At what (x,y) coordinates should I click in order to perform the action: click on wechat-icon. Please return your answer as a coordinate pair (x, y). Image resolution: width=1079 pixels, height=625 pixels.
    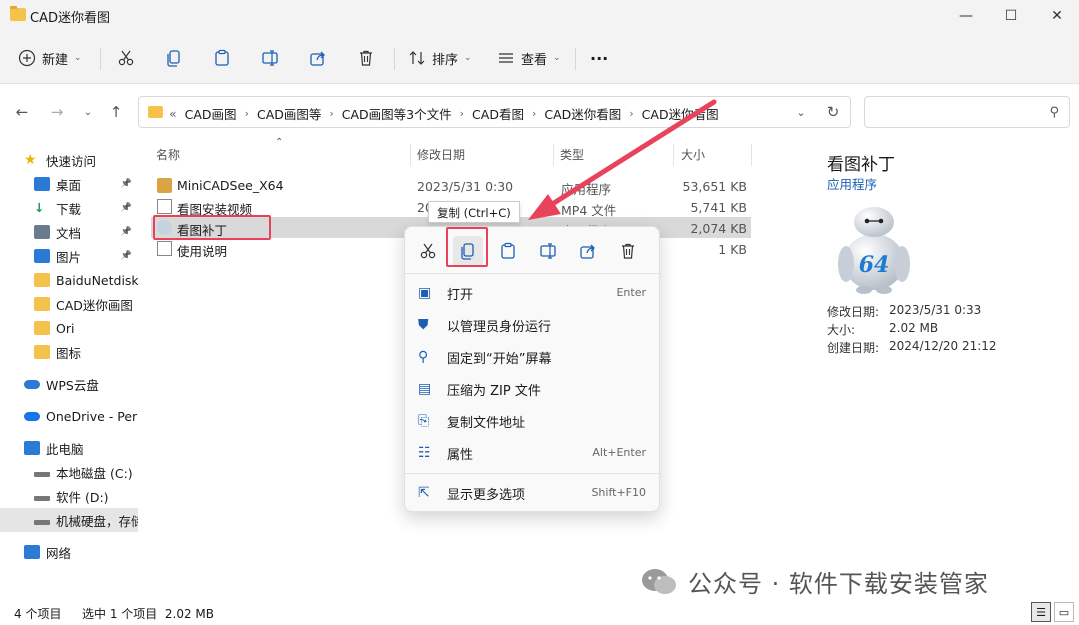
    Looking at the image, I should click on (659, 581).